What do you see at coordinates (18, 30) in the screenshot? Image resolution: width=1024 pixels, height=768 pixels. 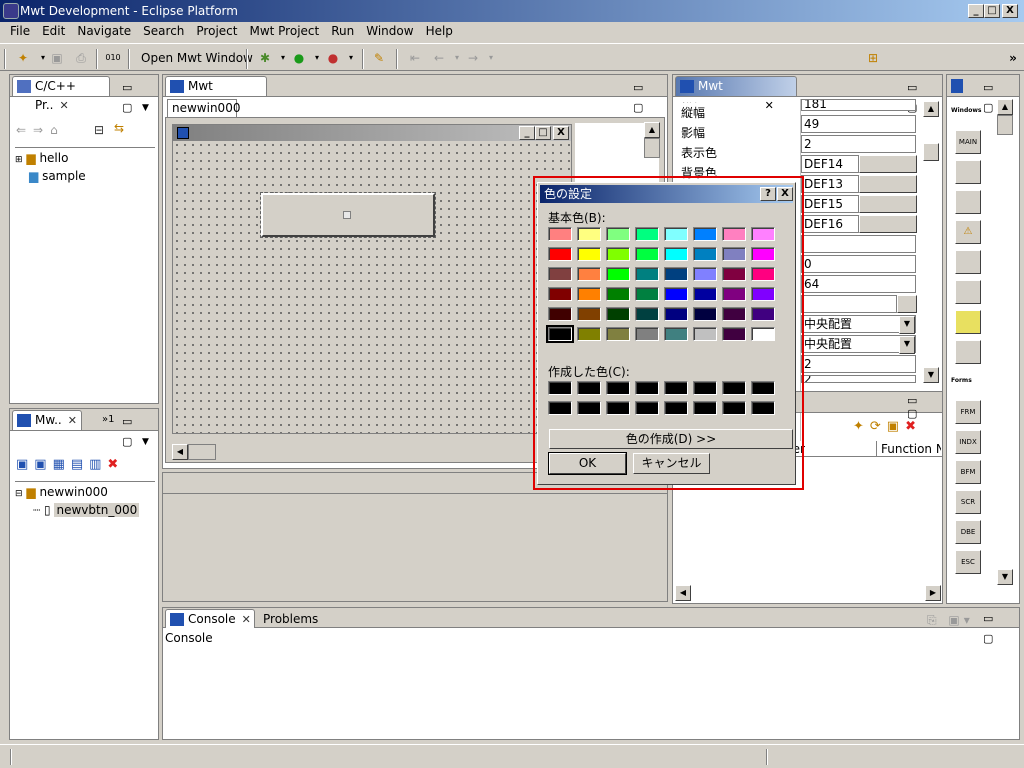 I see `menu-file: File` at bounding box center [18, 30].